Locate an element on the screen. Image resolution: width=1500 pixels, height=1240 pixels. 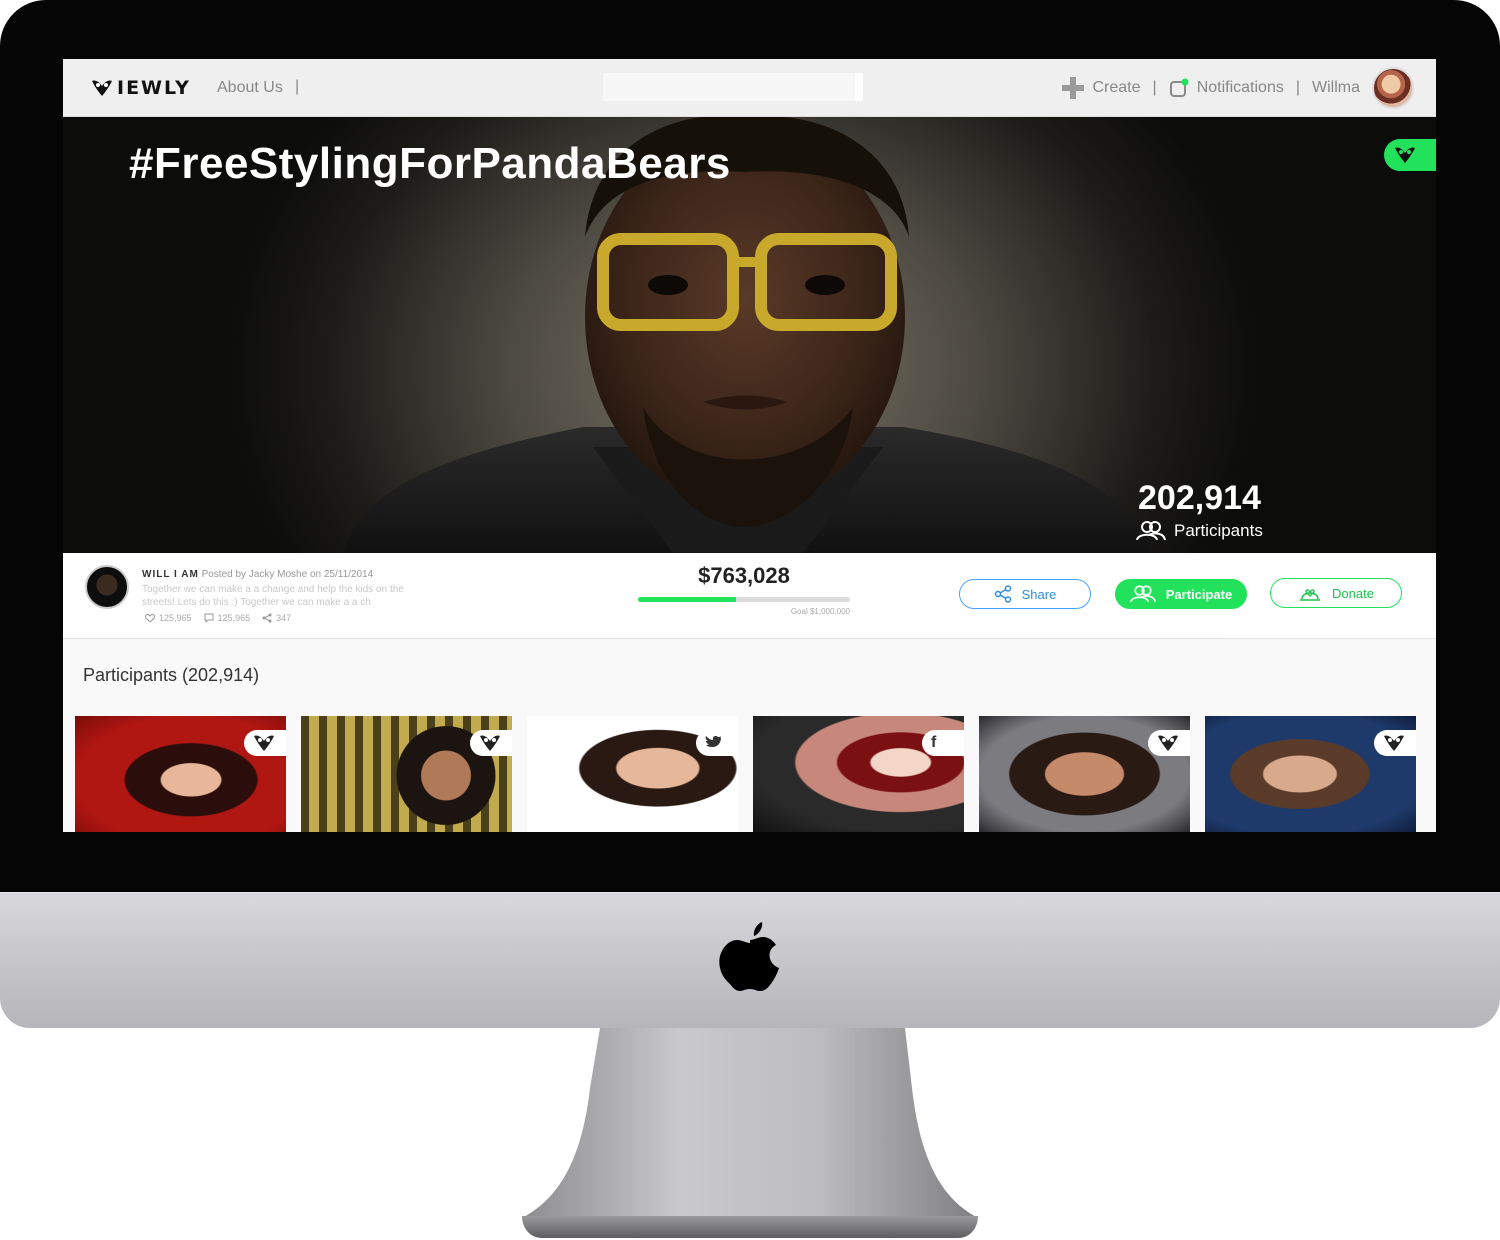
search-bar is located at coordinates (733, 87).